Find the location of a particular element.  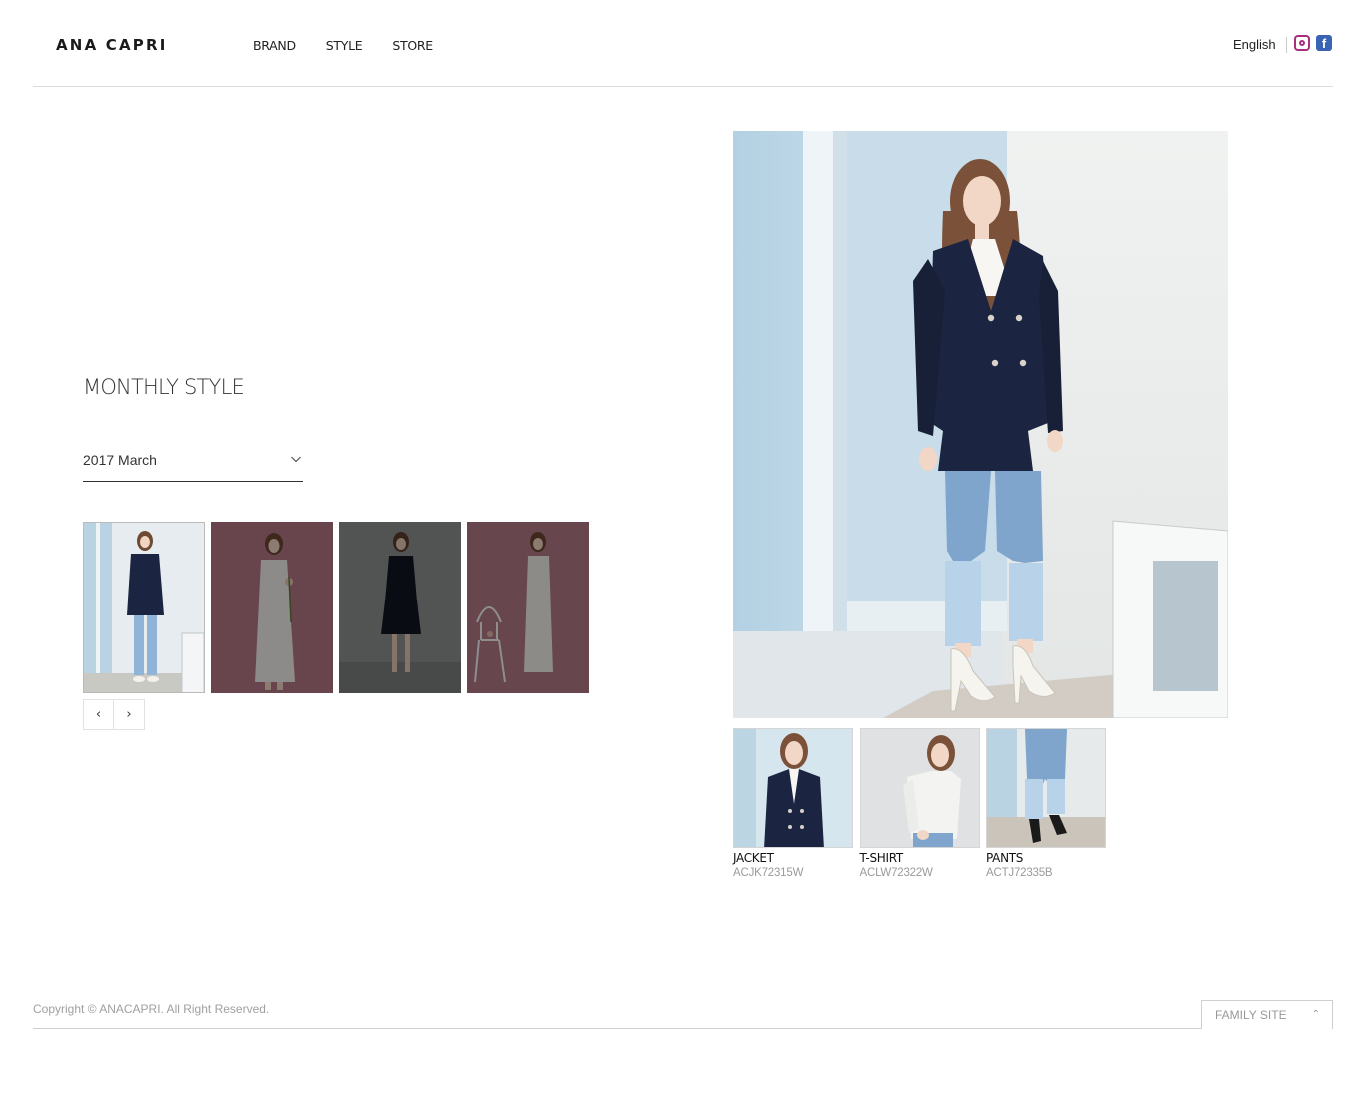

pants-photo is located at coordinates (1046, 788).